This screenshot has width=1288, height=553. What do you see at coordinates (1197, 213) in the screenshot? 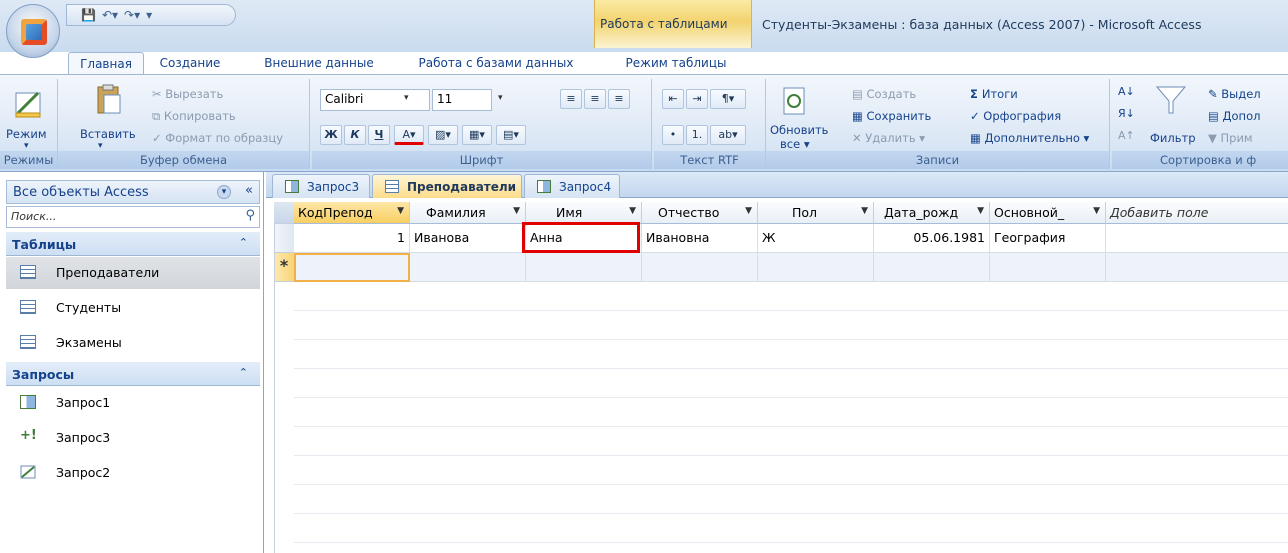
I see `add-field-header: Добавить поле` at bounding box center [1197, 213].